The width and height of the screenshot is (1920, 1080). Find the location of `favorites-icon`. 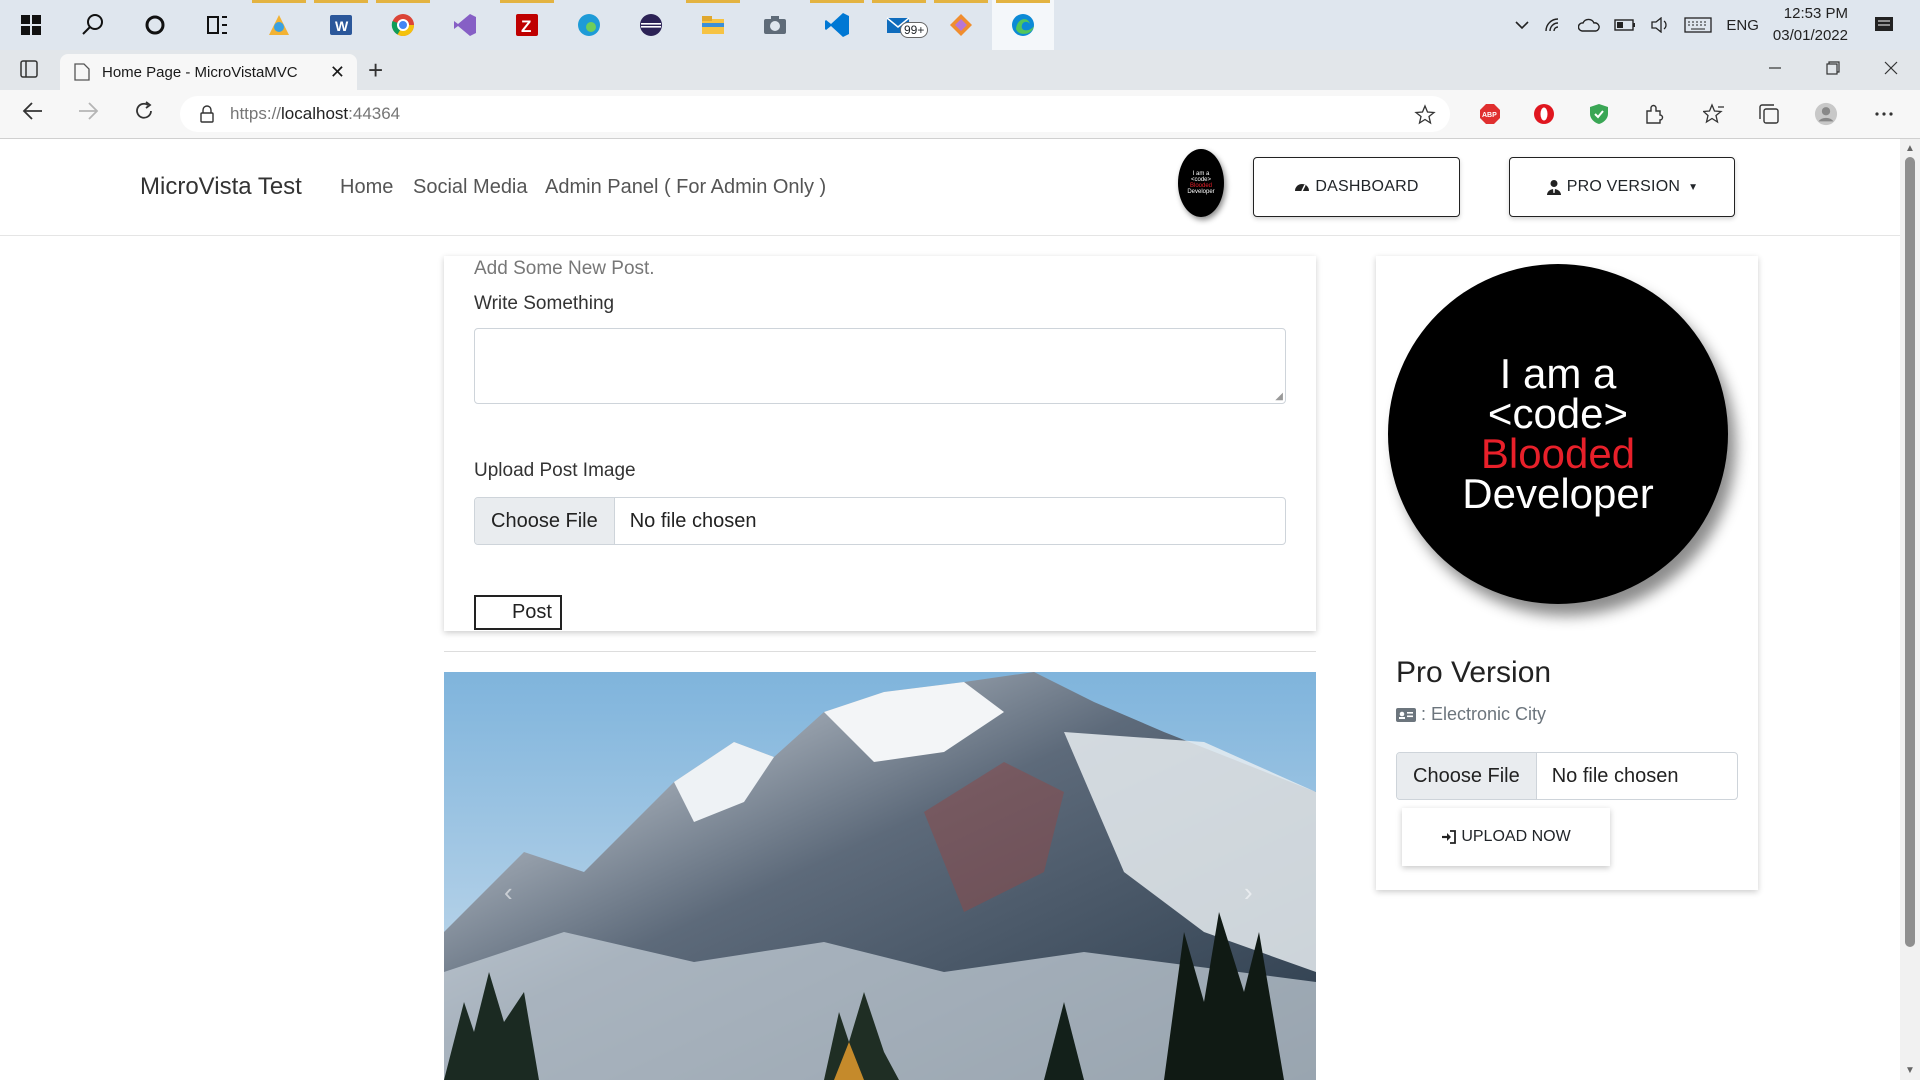

favorites-icon is located at coordinates (1714, 114).